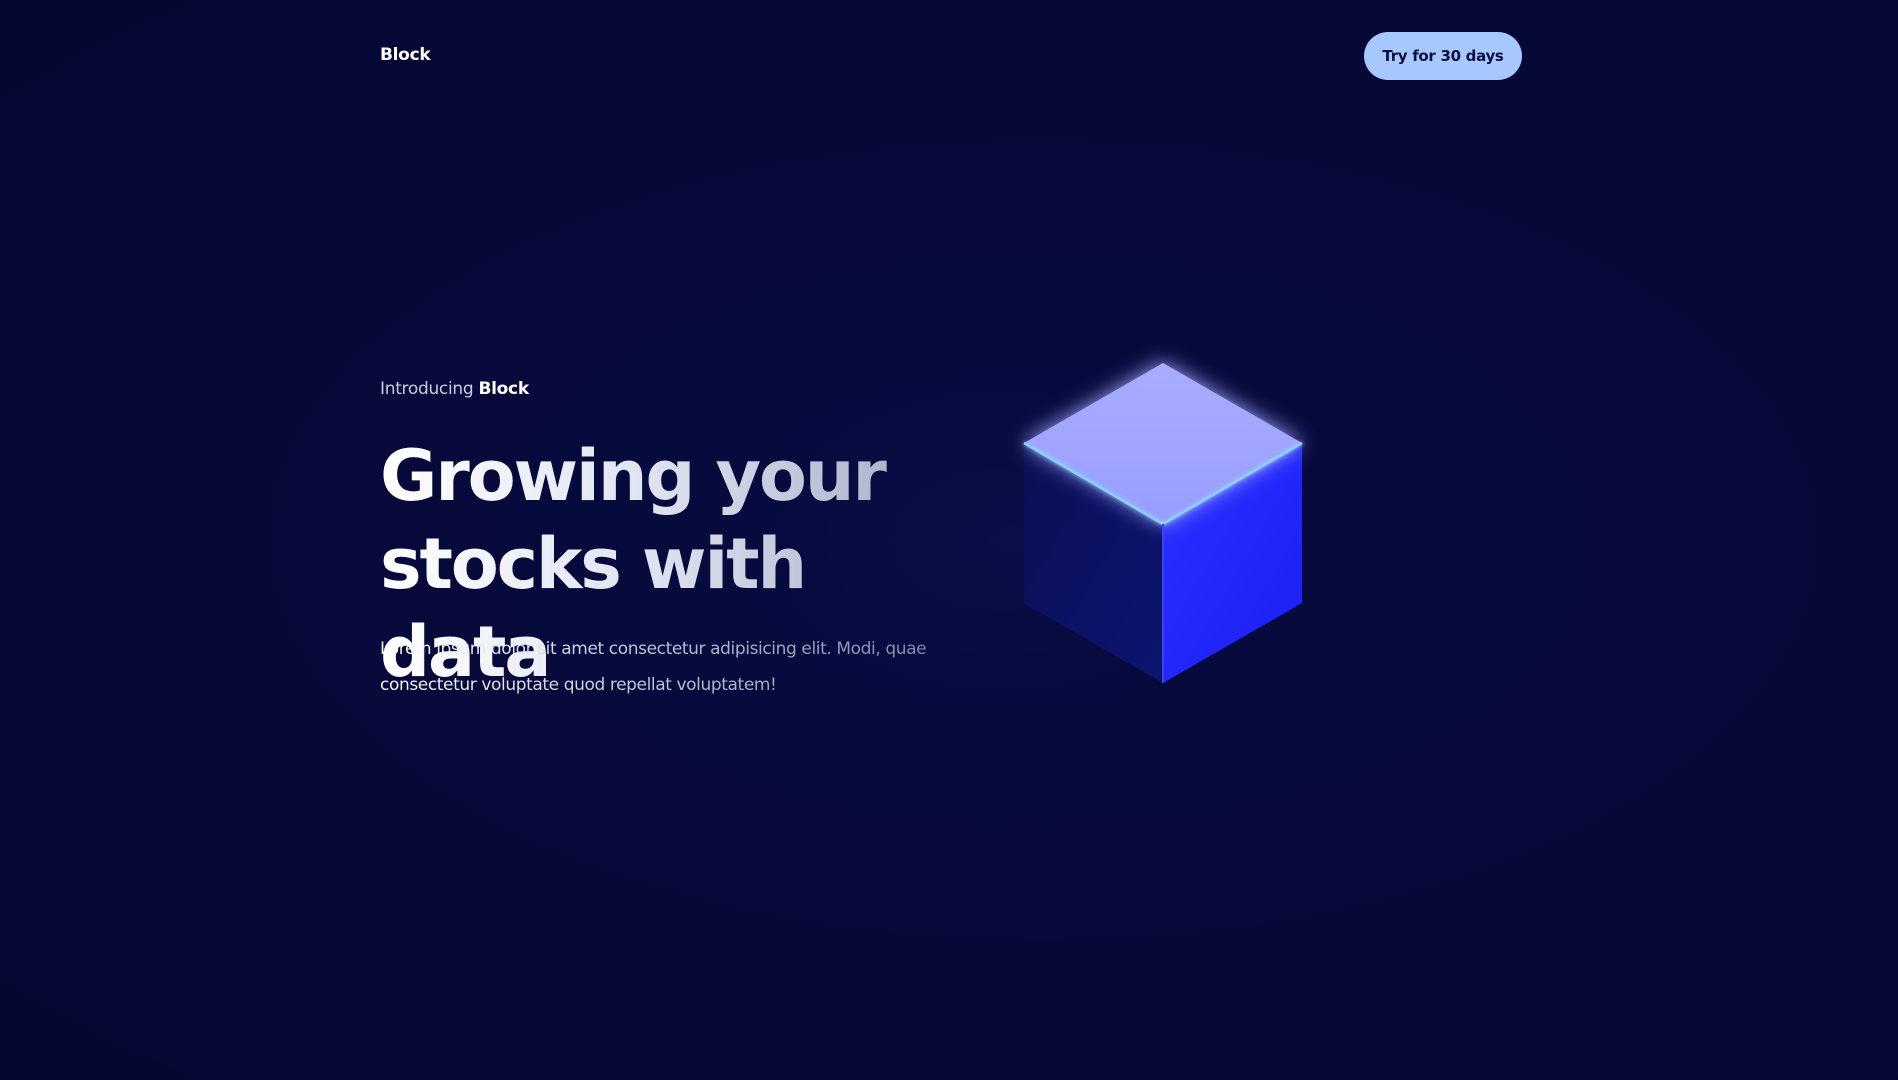 The height and width of the screenshot is (1080, 1898). I want to click on intro-brand: Block, so click(503, 389).